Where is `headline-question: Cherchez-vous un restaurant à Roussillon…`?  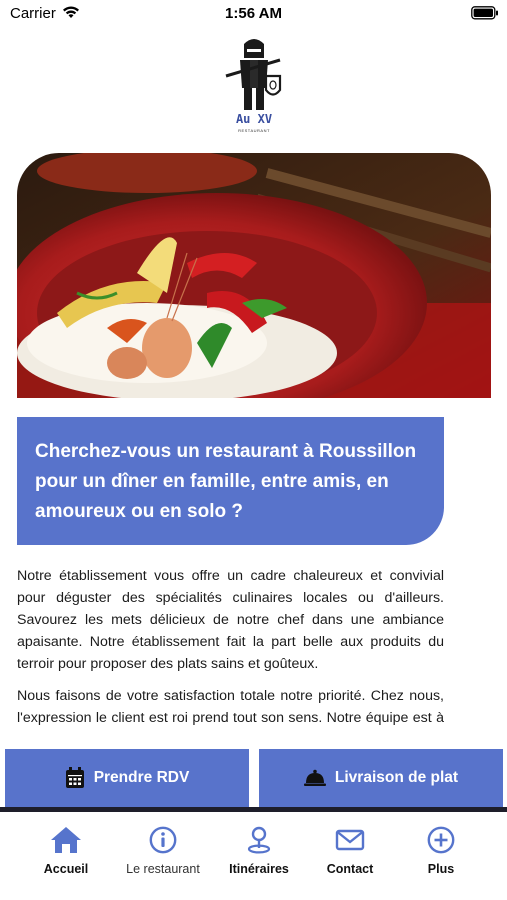
headline-question: Cherchez-vous un restaurant à Roussillon… is located at coordinates (226, 481).